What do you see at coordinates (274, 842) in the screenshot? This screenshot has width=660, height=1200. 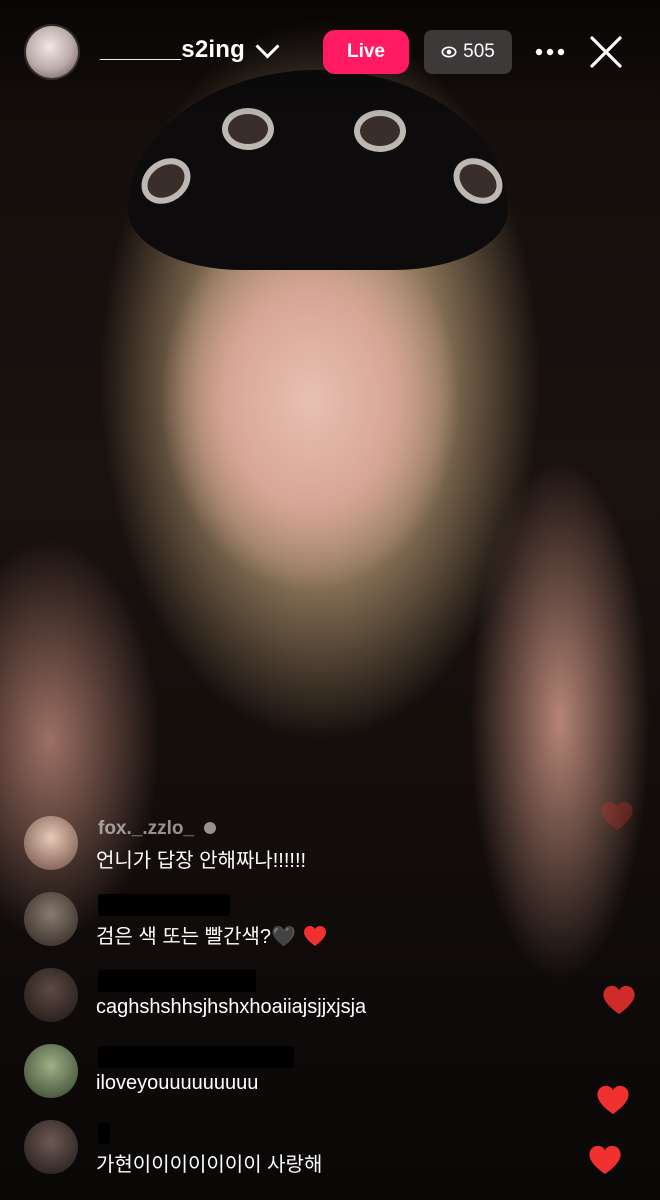 I see `comment-item: fox._.zzlo_ 언니가 답장 안해짜나!!!!!!` at bounding box center [274, 842].